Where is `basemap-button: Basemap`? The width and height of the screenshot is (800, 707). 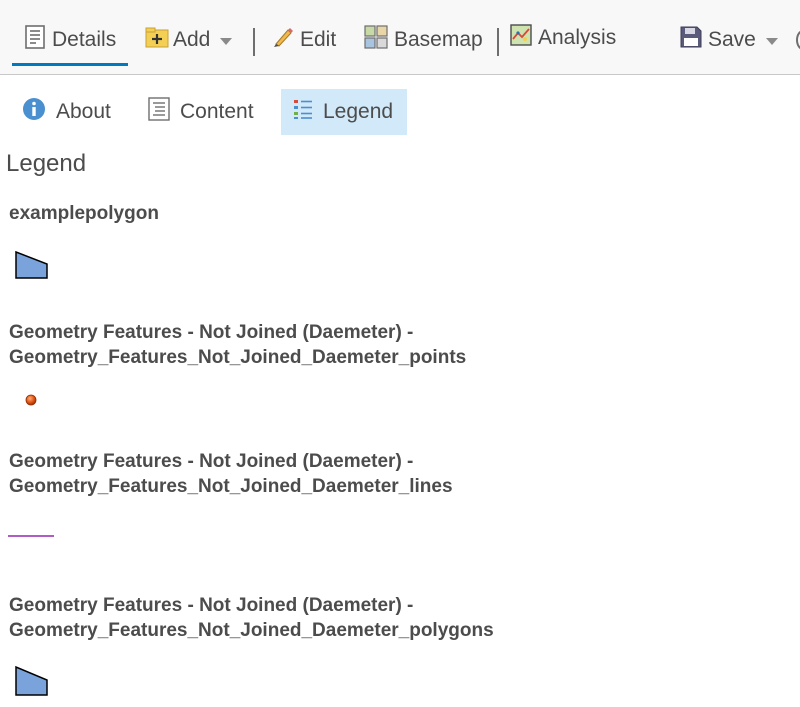
basemap-button: Basemap is located at coordinates (423, 40).